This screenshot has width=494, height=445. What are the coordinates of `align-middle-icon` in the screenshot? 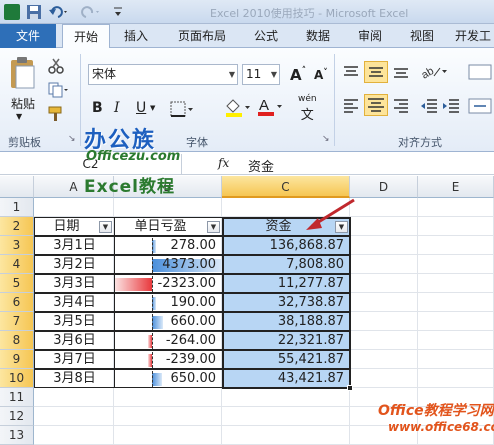 It's located at (376, 72).